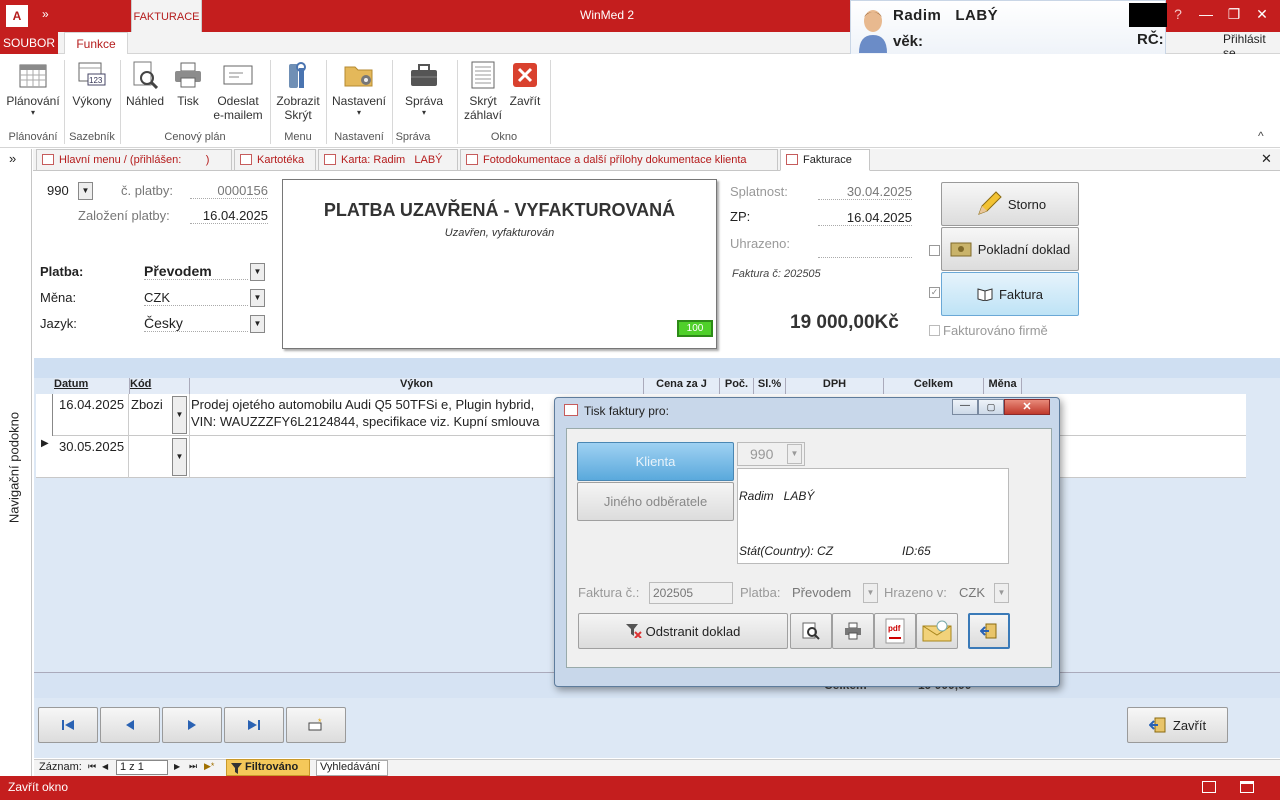 The width and height of the screenshot is (1280, 800). I want to click on dialog-platba-select: Převodem, so click(821, 592).